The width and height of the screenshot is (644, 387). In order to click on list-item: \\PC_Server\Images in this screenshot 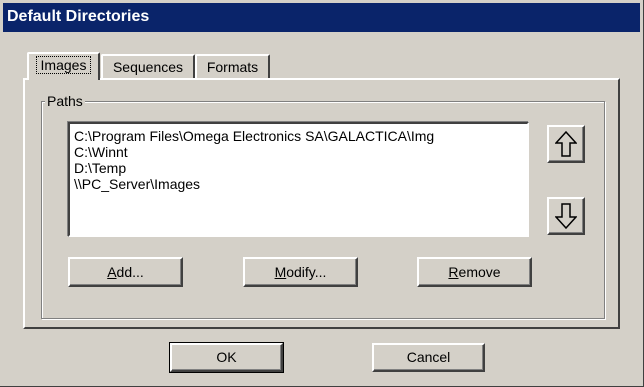, I will do `click(298, 184)`.